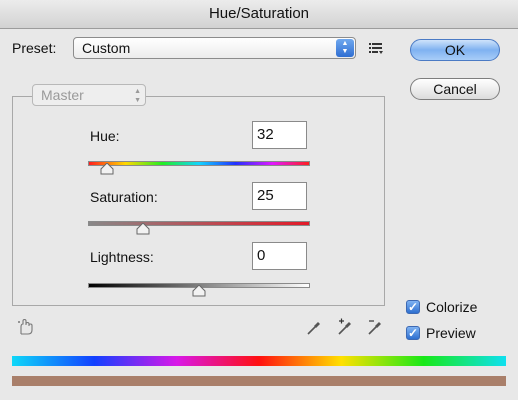 This screenshot has height=400, width=518. Describe the element at coordinates (279, 196) in the screenshot. I see `saturation-input: 25` at that location.